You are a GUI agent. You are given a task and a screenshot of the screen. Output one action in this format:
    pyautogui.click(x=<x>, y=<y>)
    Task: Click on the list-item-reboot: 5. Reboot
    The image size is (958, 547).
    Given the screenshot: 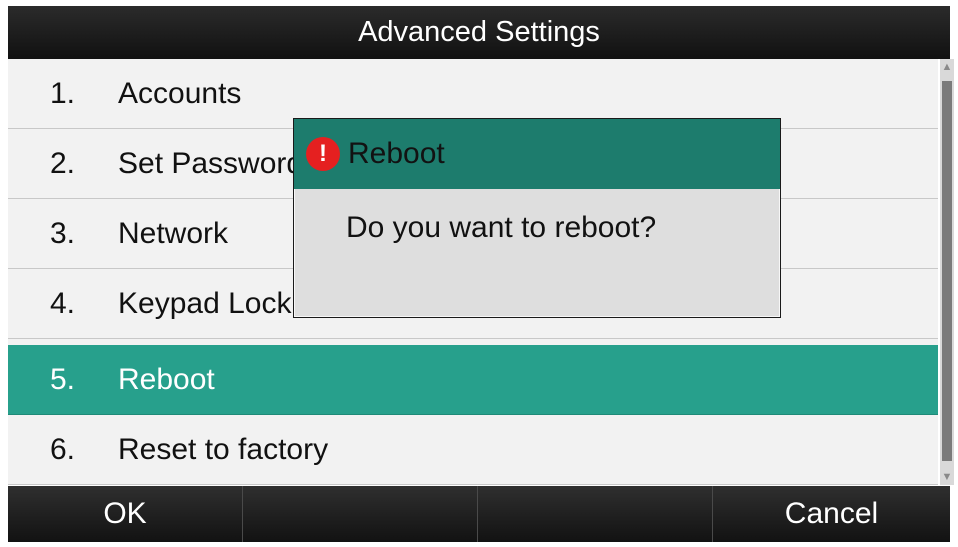 What is the action you would take?
    pyautogui.click(x=473, y=380)
    